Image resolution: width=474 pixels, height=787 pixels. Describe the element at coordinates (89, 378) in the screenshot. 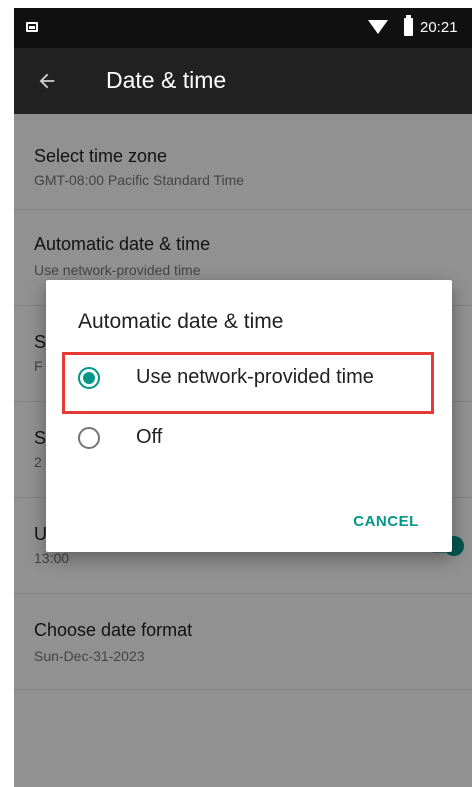

I see `radio-checked-icon` at that location.